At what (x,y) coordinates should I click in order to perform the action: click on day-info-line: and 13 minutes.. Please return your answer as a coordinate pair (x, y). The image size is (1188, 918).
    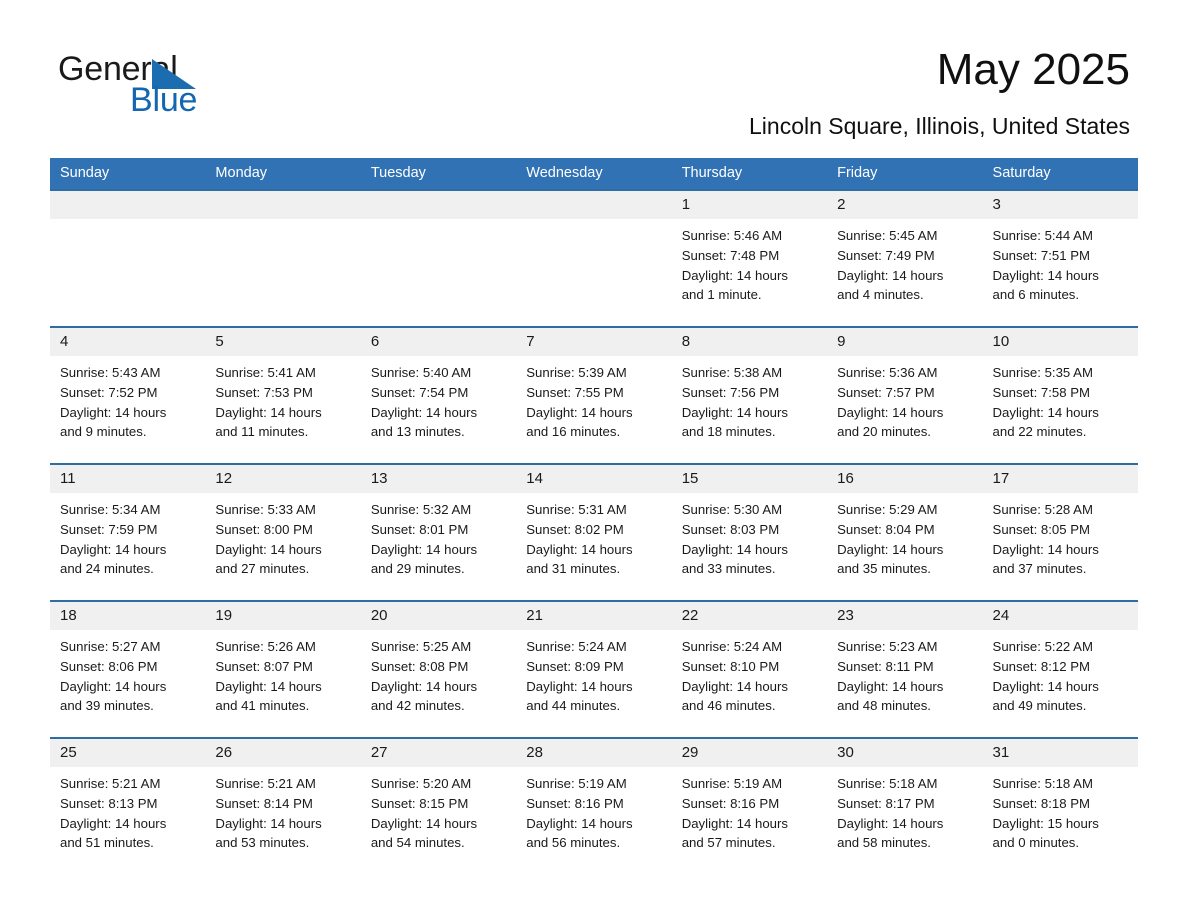
    Looking at the image, I should click on (417, 432).